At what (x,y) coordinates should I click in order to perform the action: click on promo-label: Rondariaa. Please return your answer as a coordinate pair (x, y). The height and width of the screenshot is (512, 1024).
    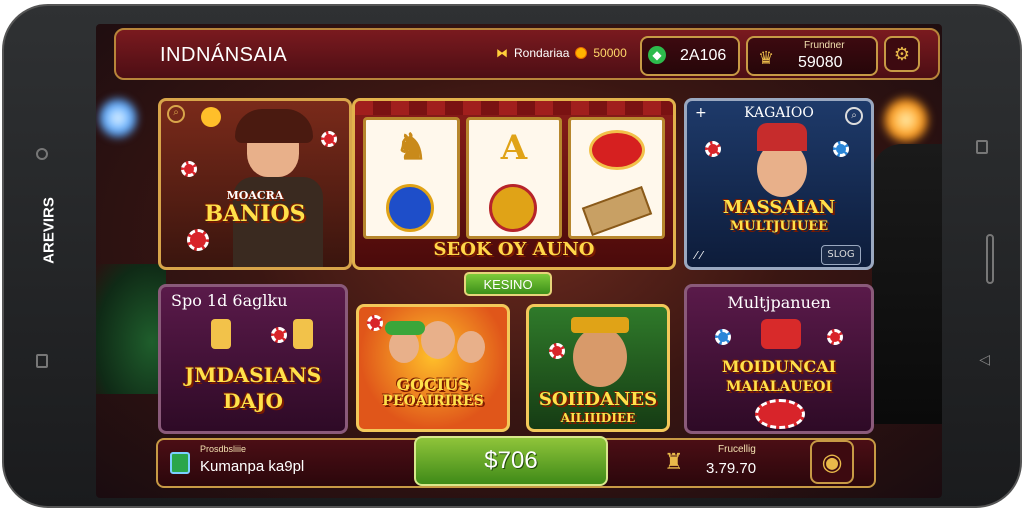
    Looking at the image, I should click on (542, 53).